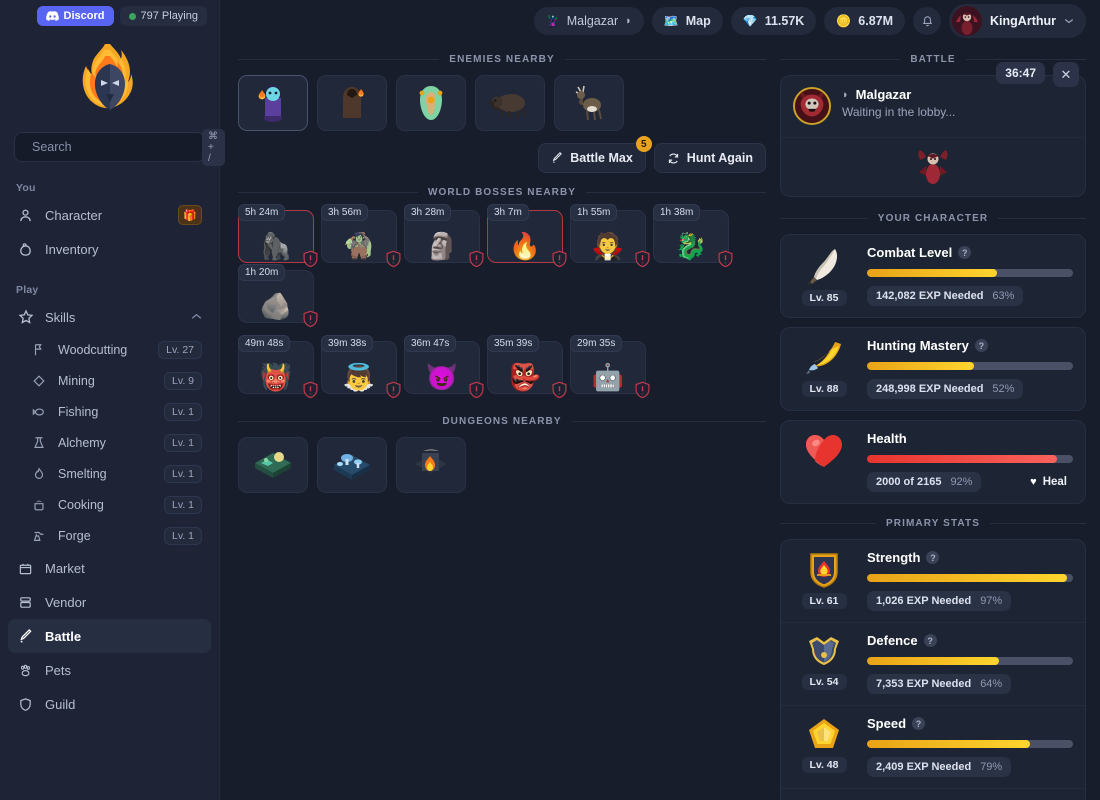  I want to click on health-value: 2000 of 2165, so click(909, 482).